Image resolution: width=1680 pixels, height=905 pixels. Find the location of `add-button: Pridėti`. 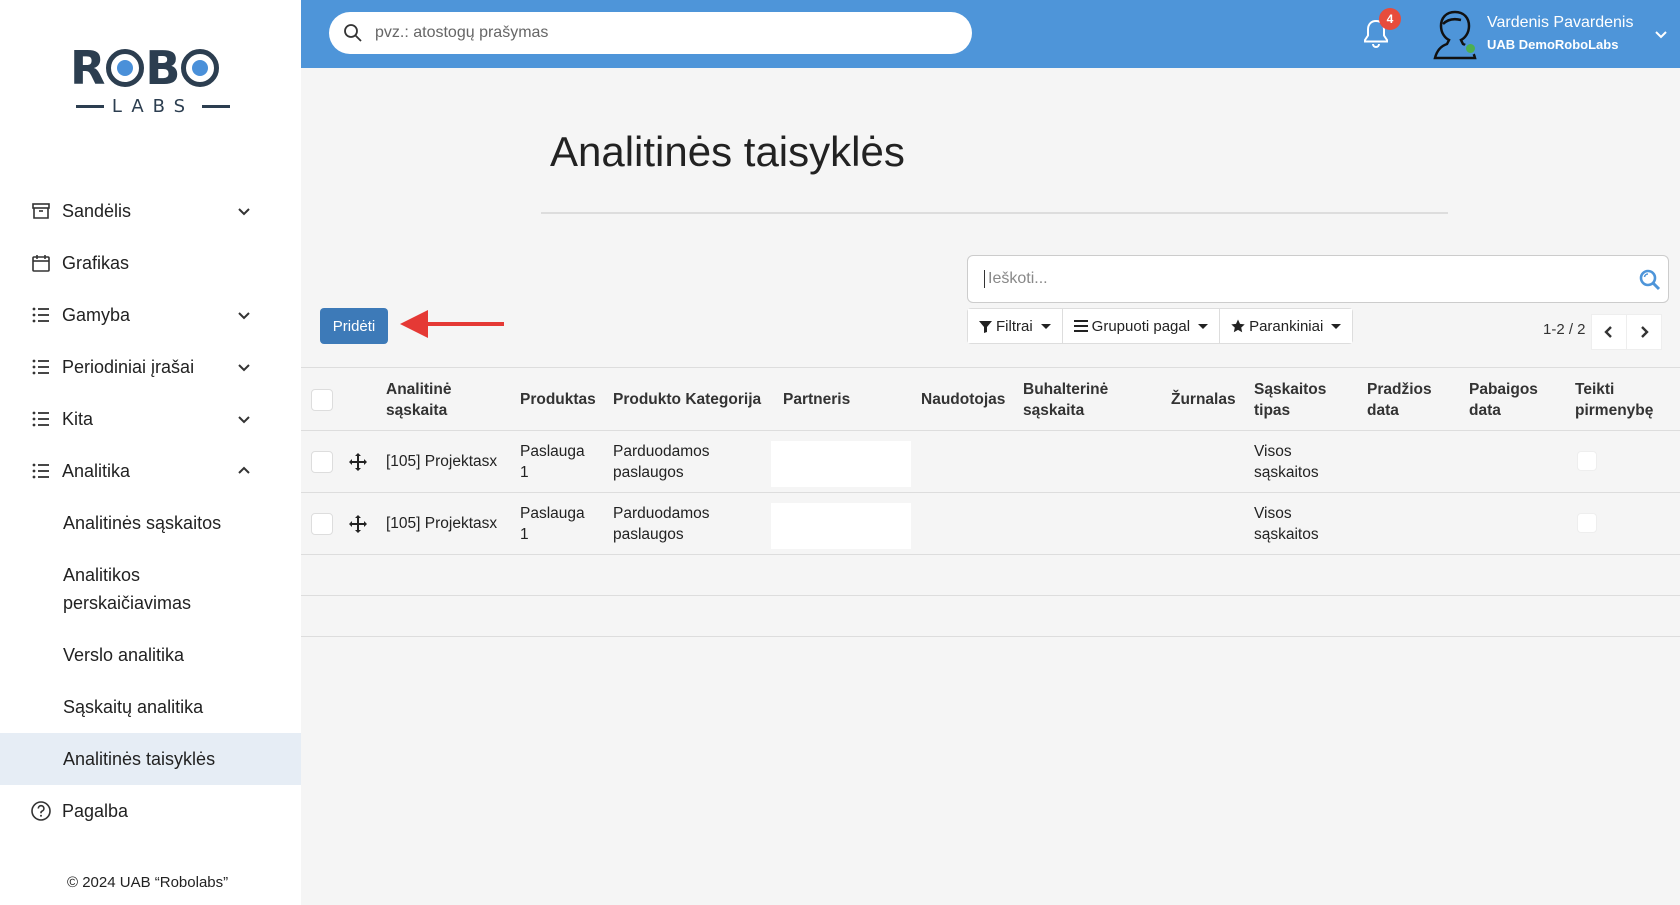

add-button: Pridėti is located at coordinates (354, 326).